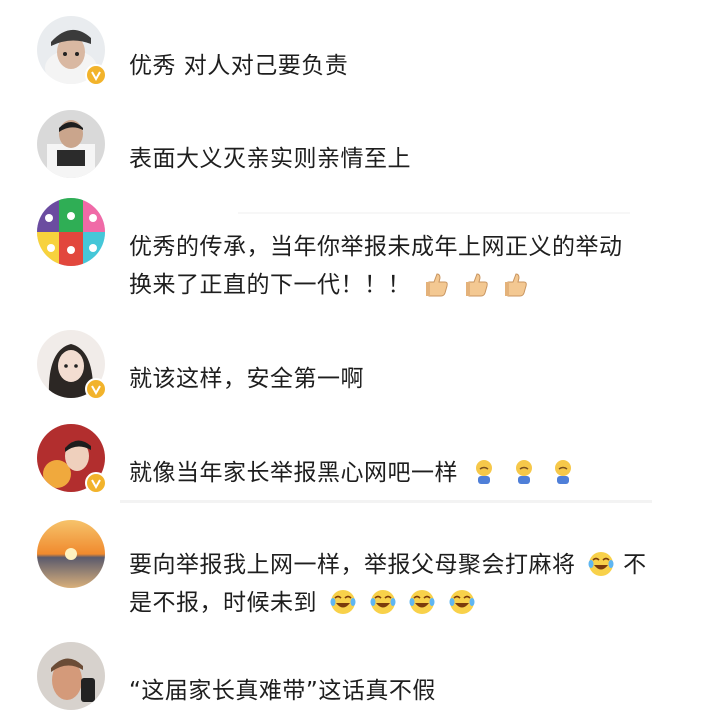  Describe the element at coordinates (282, 691) in the screenshot. I see `comment-text: “这届家长真难带”这话真不假` at that location.